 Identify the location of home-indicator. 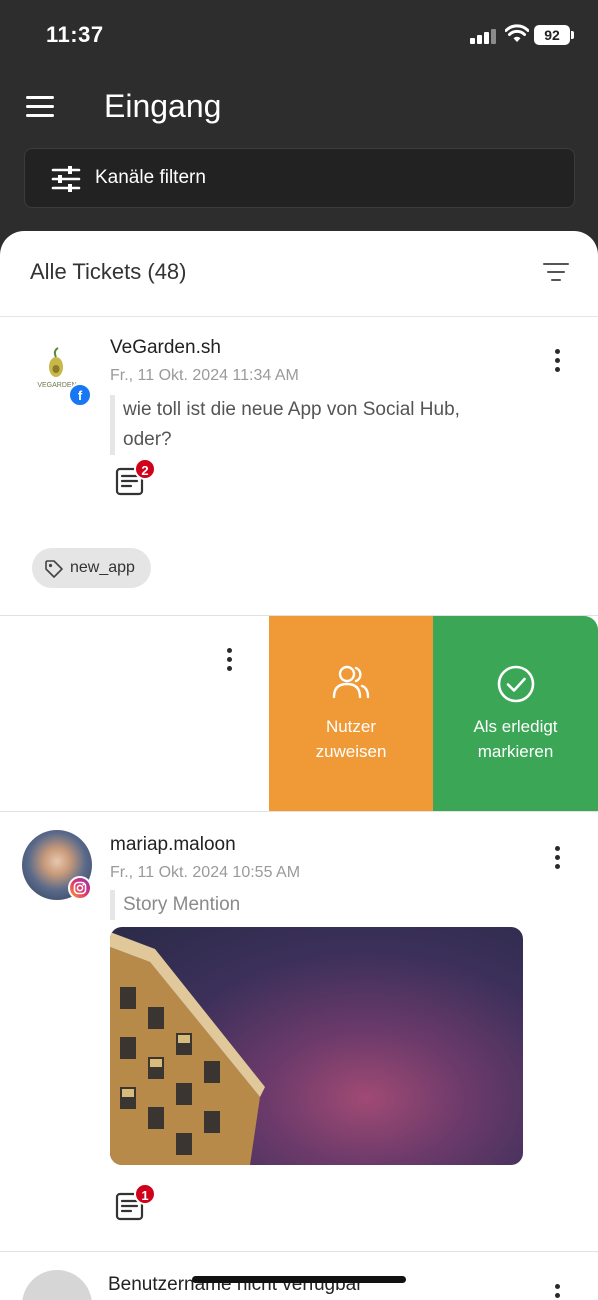
(299, 1279).